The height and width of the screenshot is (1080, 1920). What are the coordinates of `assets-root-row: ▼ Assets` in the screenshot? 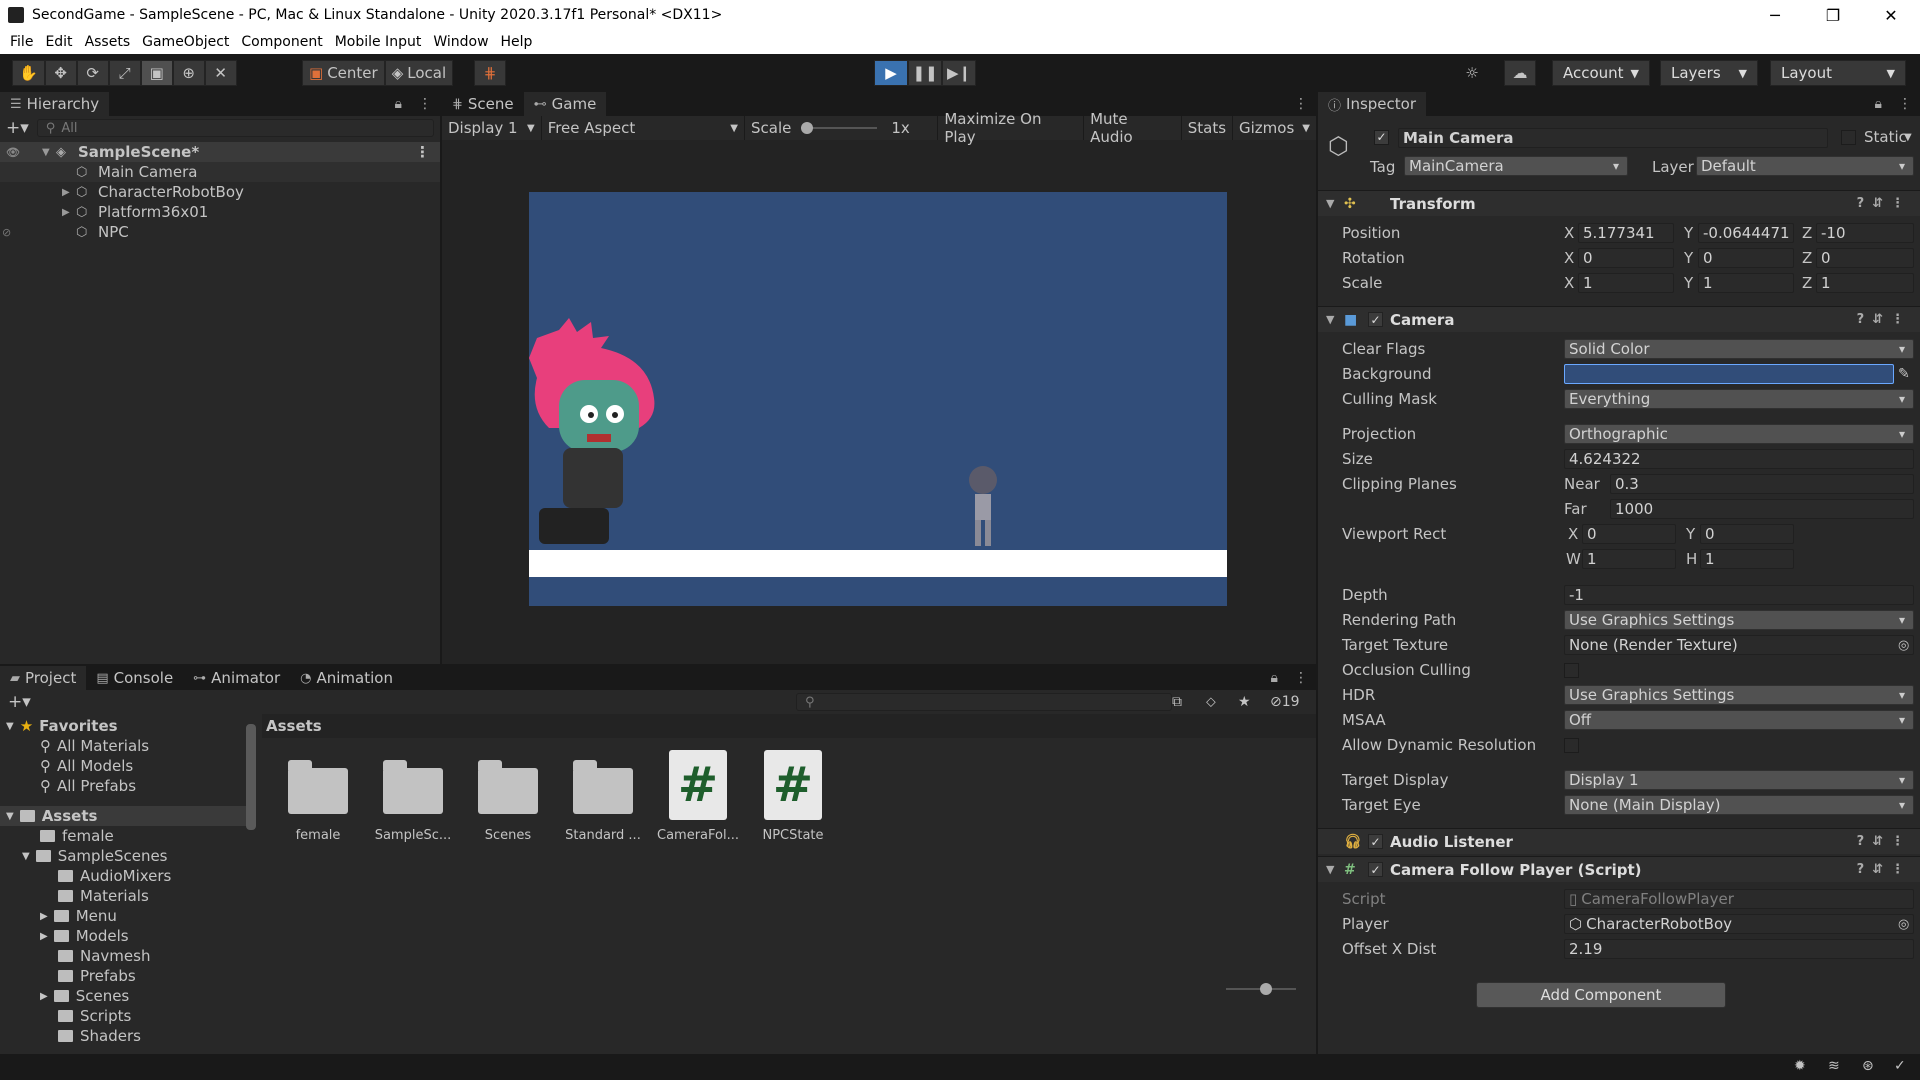 It's located at (124, 816).